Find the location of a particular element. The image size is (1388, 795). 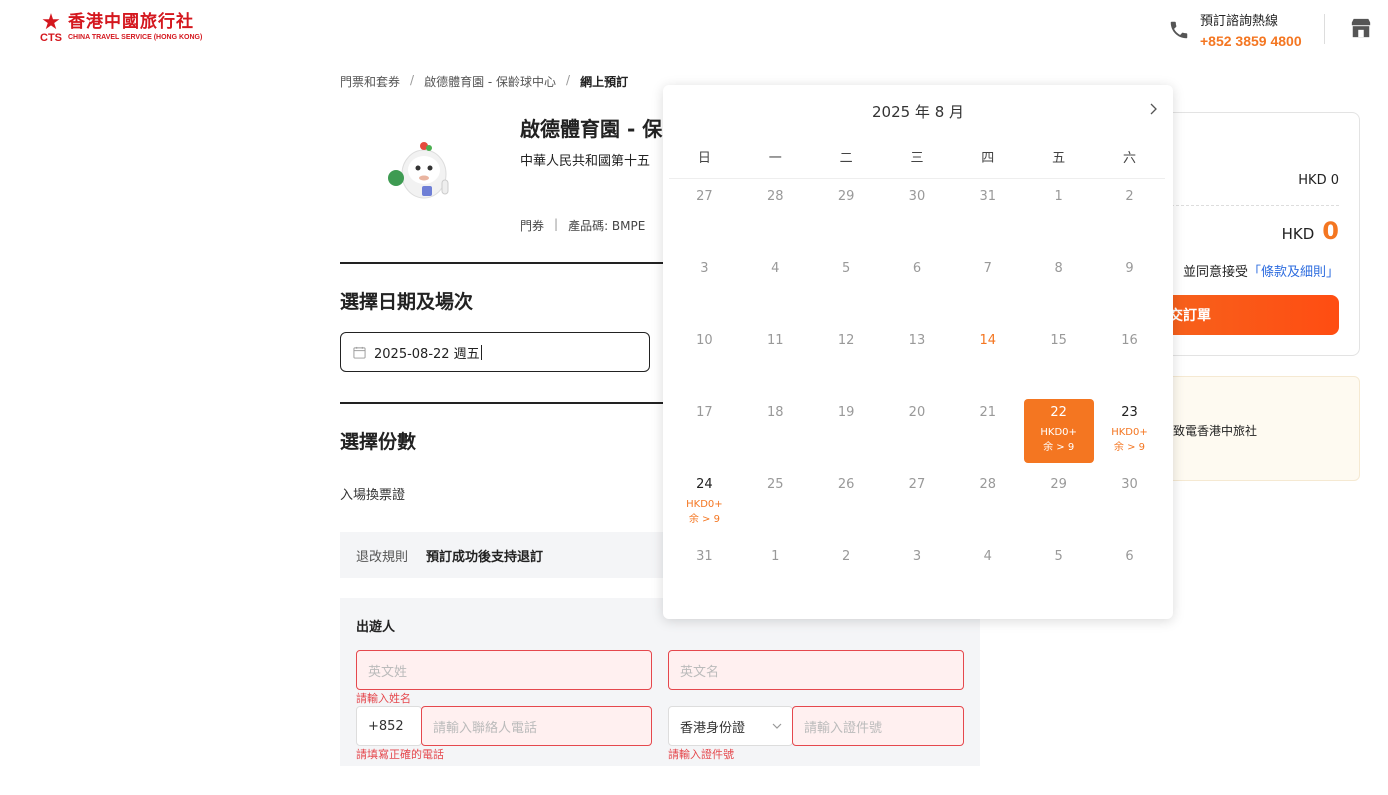

subtotal-value: HKD 0 is located at coordinates (1318, 180).